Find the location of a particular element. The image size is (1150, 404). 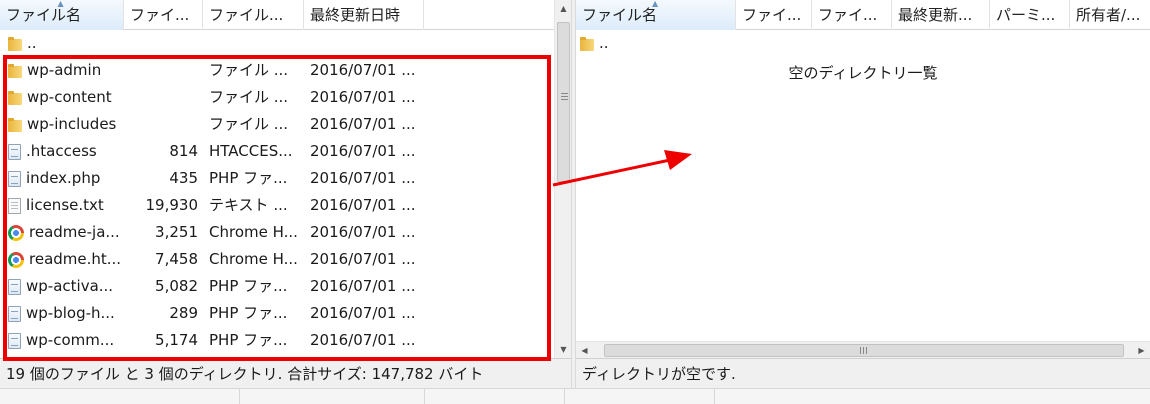

filename-cell: .. is located at coordinates (62, 43).